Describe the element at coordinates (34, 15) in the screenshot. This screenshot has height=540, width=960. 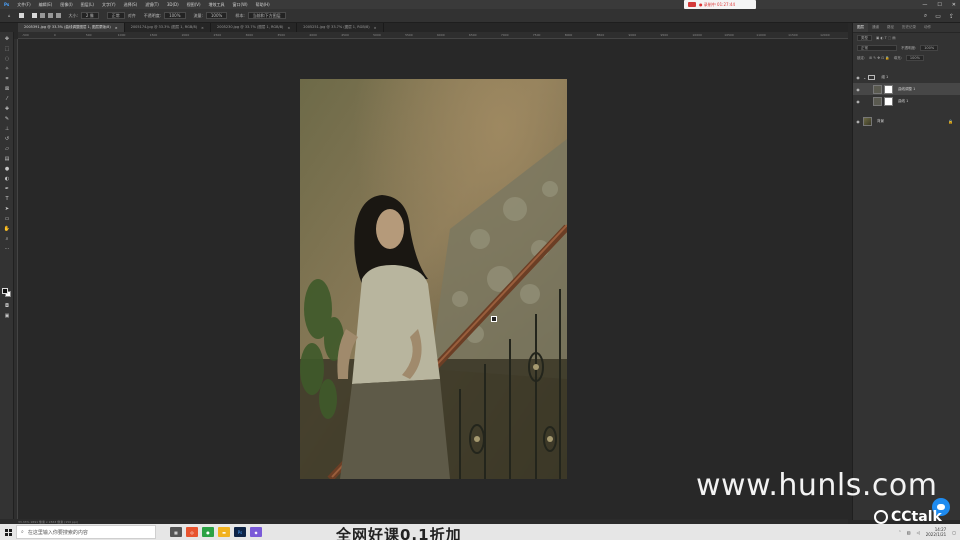
I see `new-selection-icon` at that location.